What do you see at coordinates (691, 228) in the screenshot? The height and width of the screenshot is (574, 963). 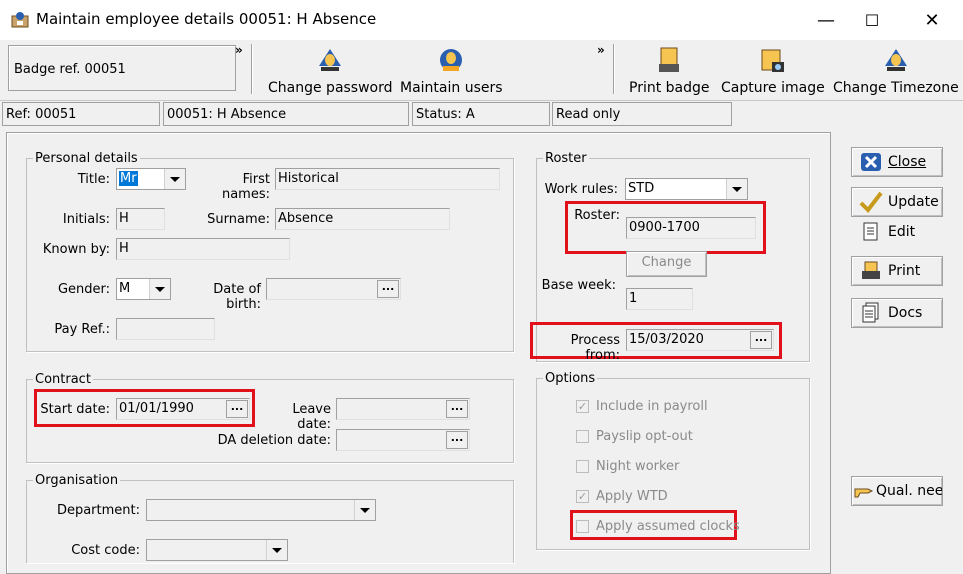 I see `roster-field: 0900-1700` at bounding box center [691, 228].